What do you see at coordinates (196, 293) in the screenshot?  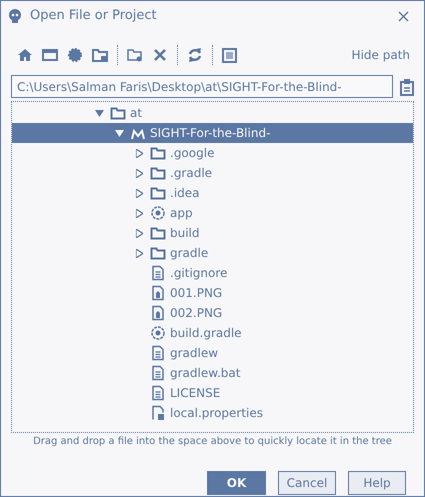 I see `tree-item-label: 001.PNG` at bounding box center [196, 293].